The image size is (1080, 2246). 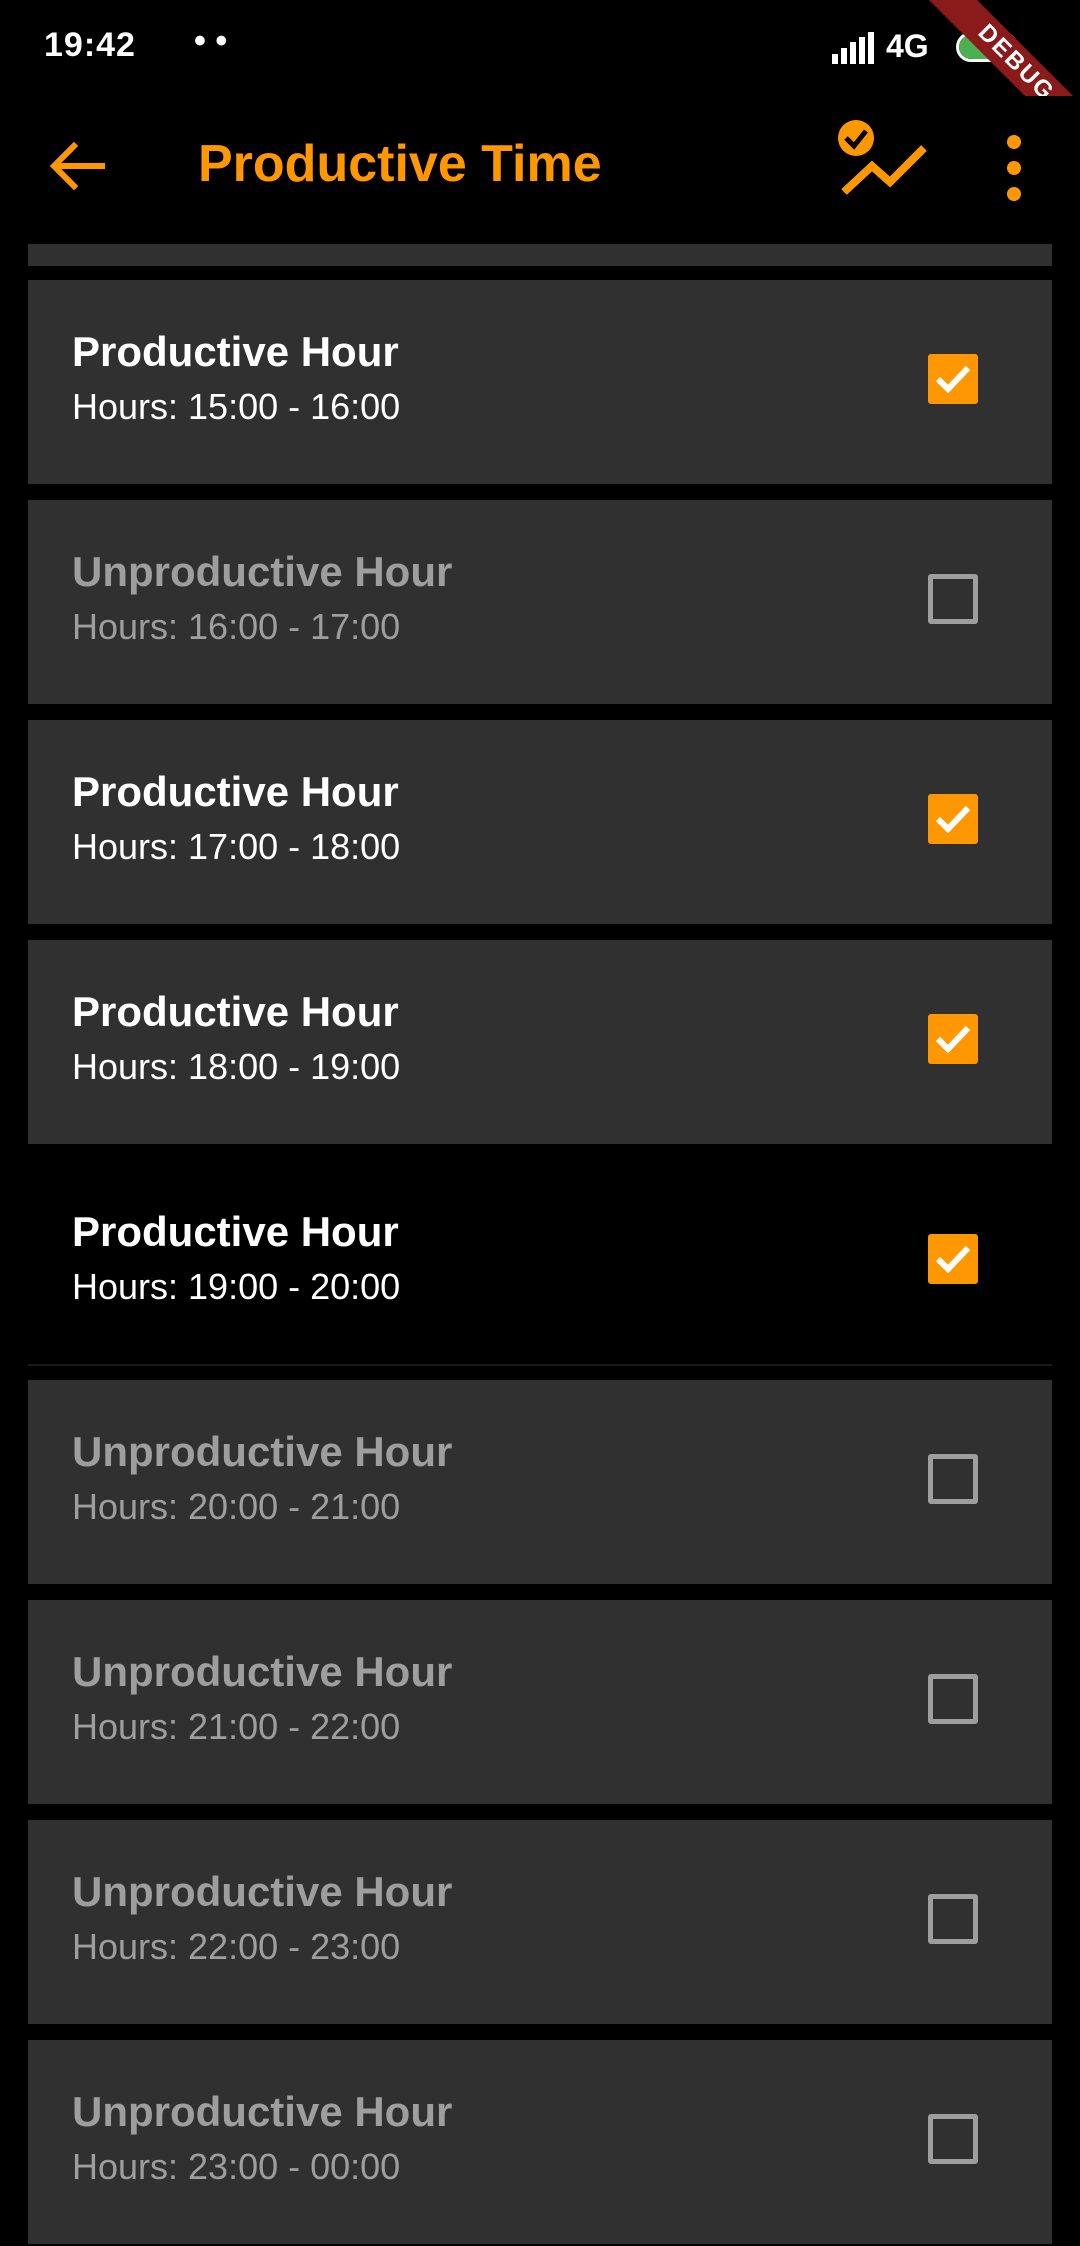 I want to click on hour-list-item: Productive Hour Hours: 19:00 - 20:00, so click(x=540, y=1263).